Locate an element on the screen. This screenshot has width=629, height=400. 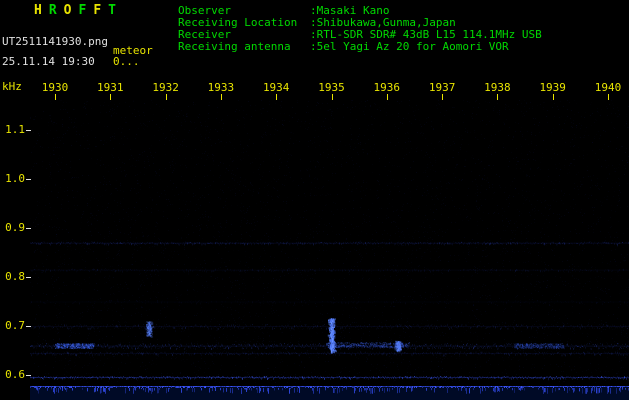
freq-label: 1.0 is located at coordinates (15, 178).